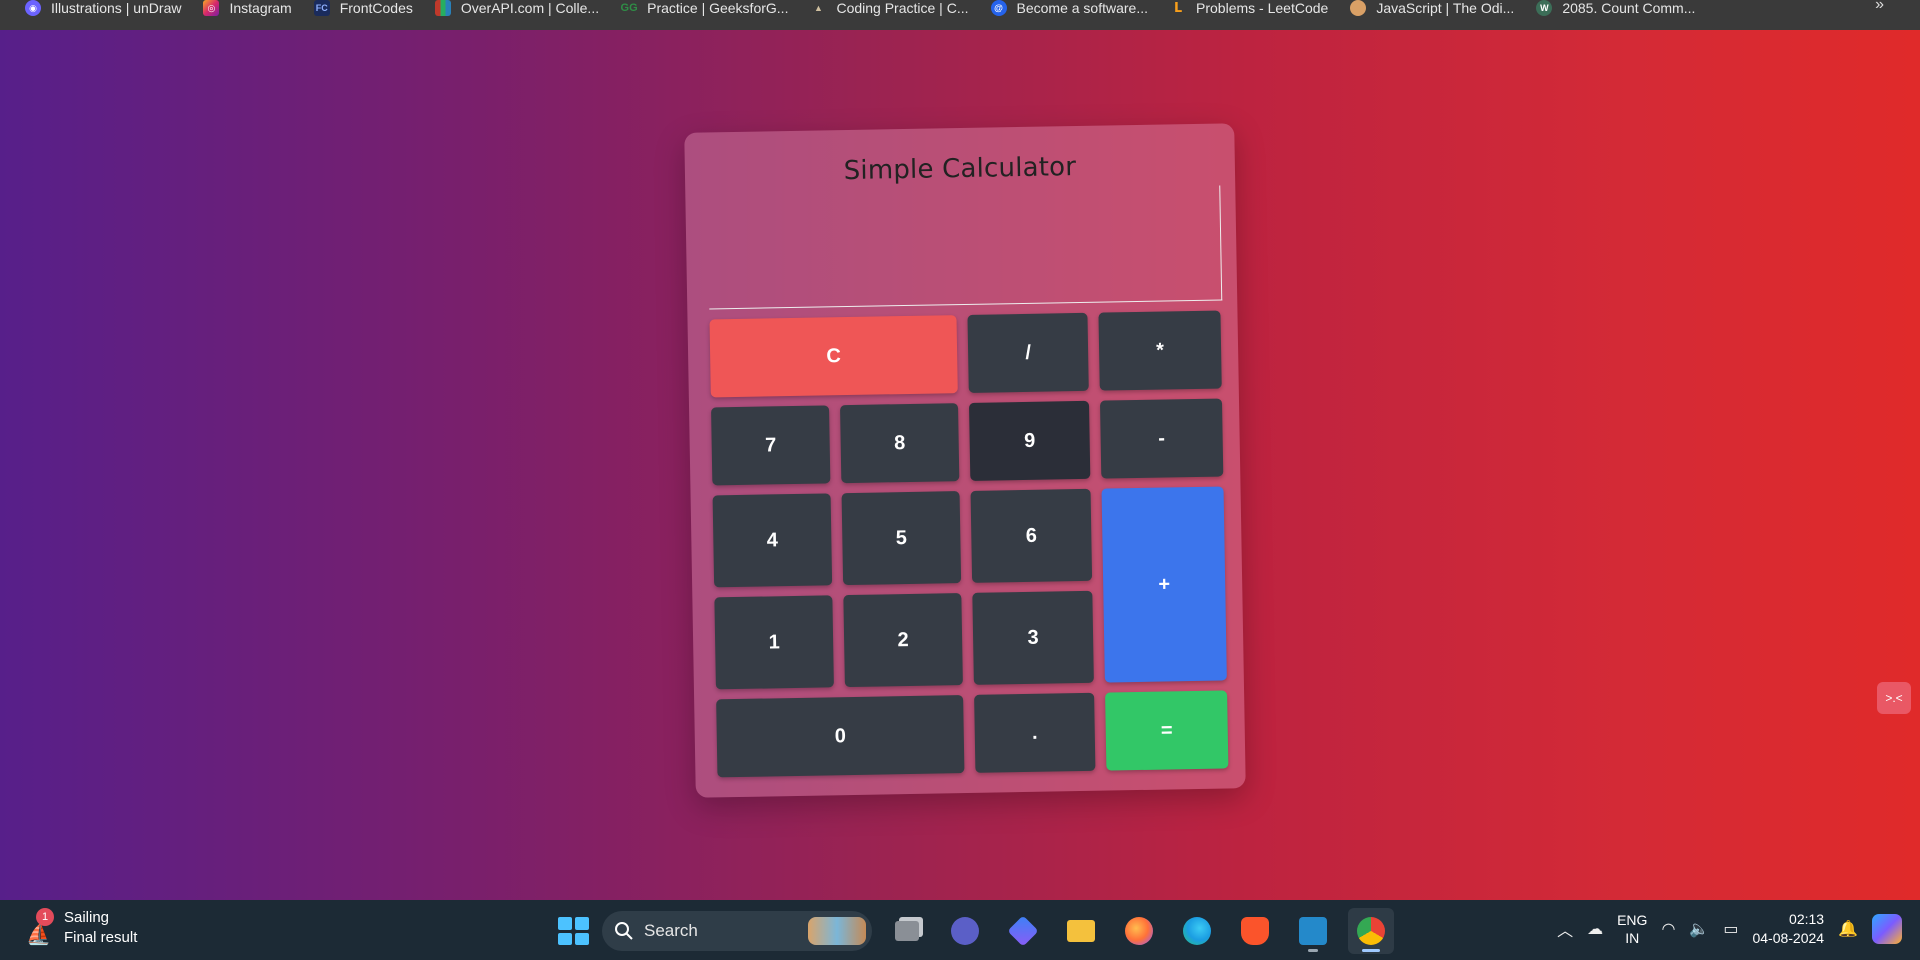 The height and width of the screenshot is (960, 1920). What do you see at coordinates (1031, 535) in the screenshot?
I see `digit-6-button: 6` at bounding box center [1031, 535].